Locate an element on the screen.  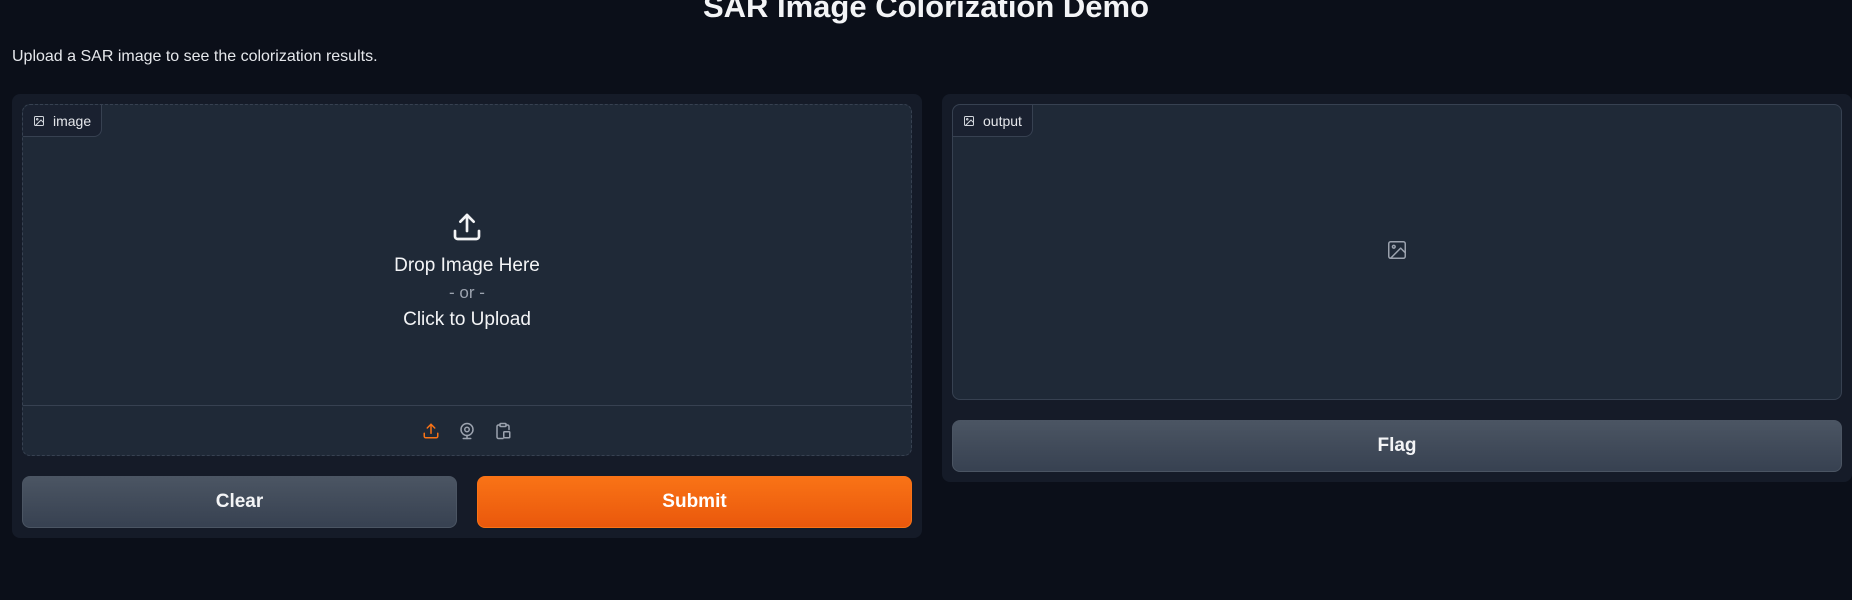
source-selector is located at coordinates (467, 430).